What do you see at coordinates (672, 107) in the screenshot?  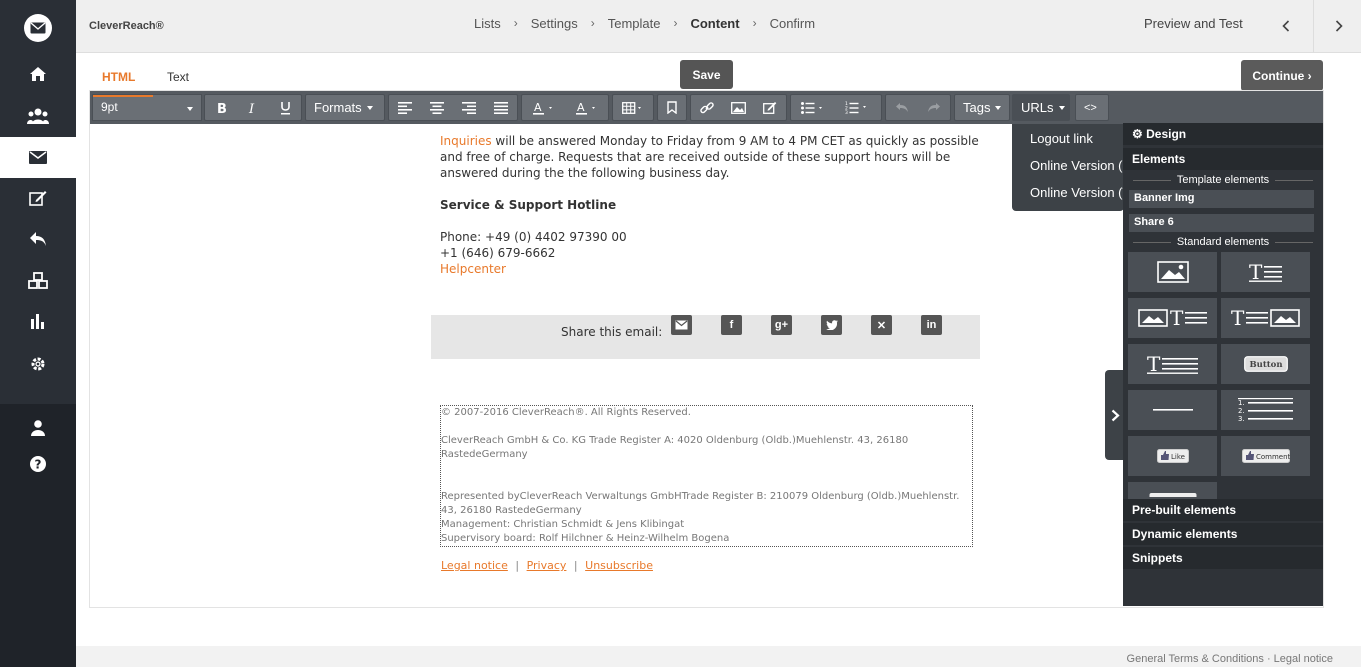 I see `bookmark-button` at bounding box center [672, 107].